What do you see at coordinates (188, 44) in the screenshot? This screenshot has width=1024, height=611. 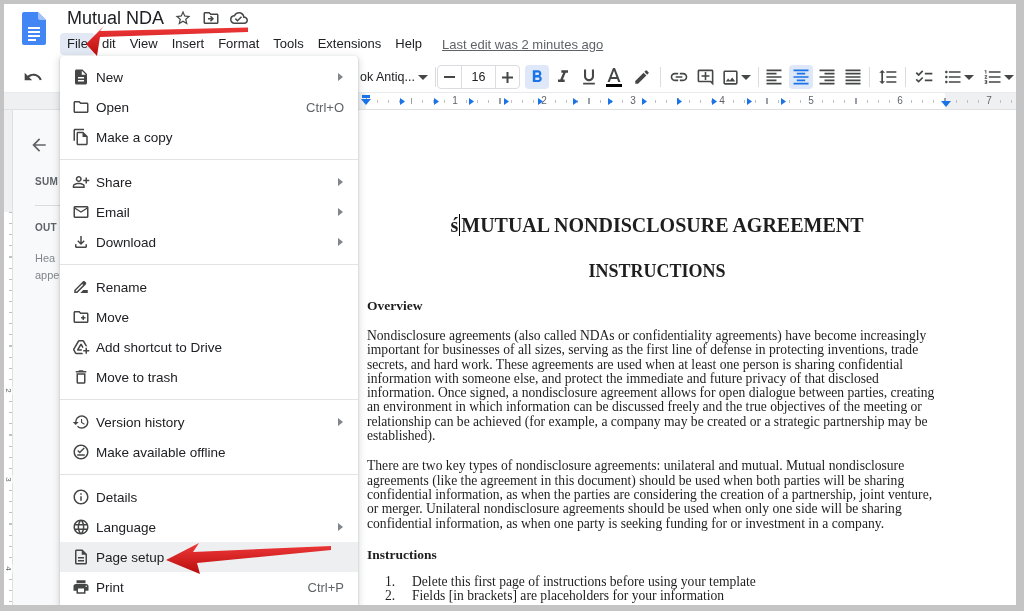 I see `menu-bar-item: Insert` at bounding box center [188, 44].